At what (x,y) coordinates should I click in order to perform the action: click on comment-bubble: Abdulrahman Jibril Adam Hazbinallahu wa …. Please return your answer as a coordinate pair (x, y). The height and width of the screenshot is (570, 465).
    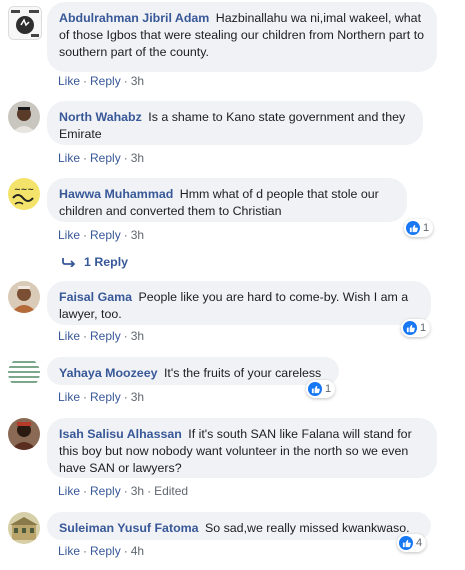
    Looking at the image, I should click on (242, 37).